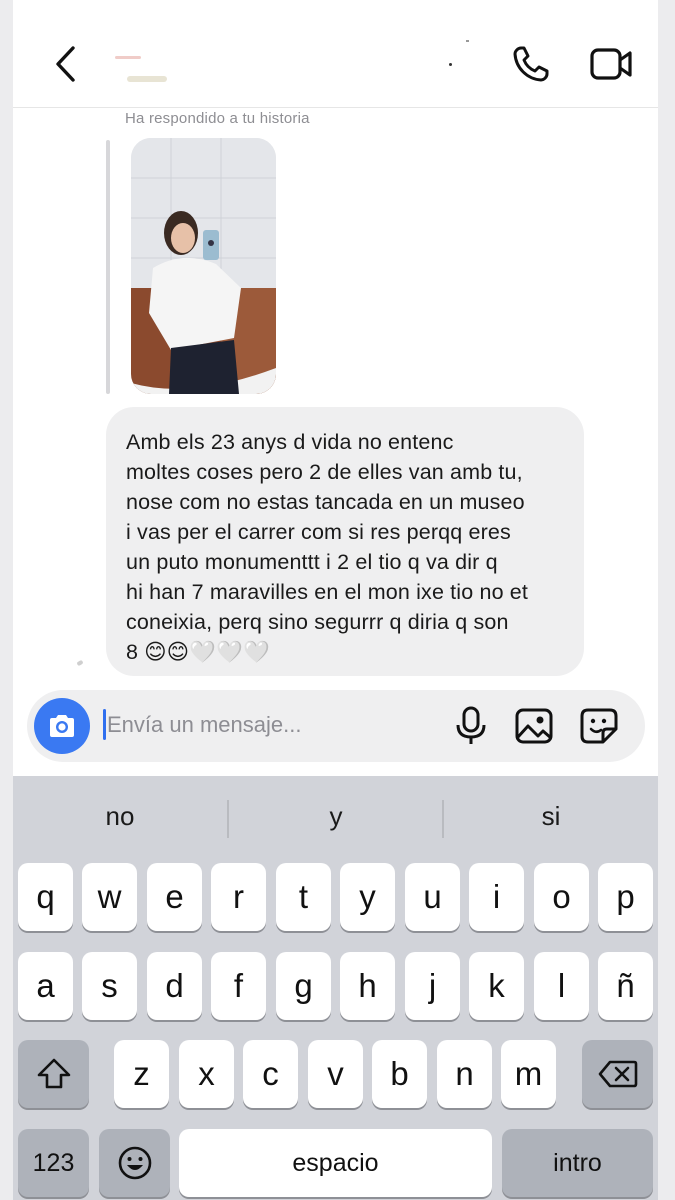 This screenshot has width=675, height=1200. Describe the element at coordinates (367, 986) in the screenshot. I see `key-h: h` at that location.